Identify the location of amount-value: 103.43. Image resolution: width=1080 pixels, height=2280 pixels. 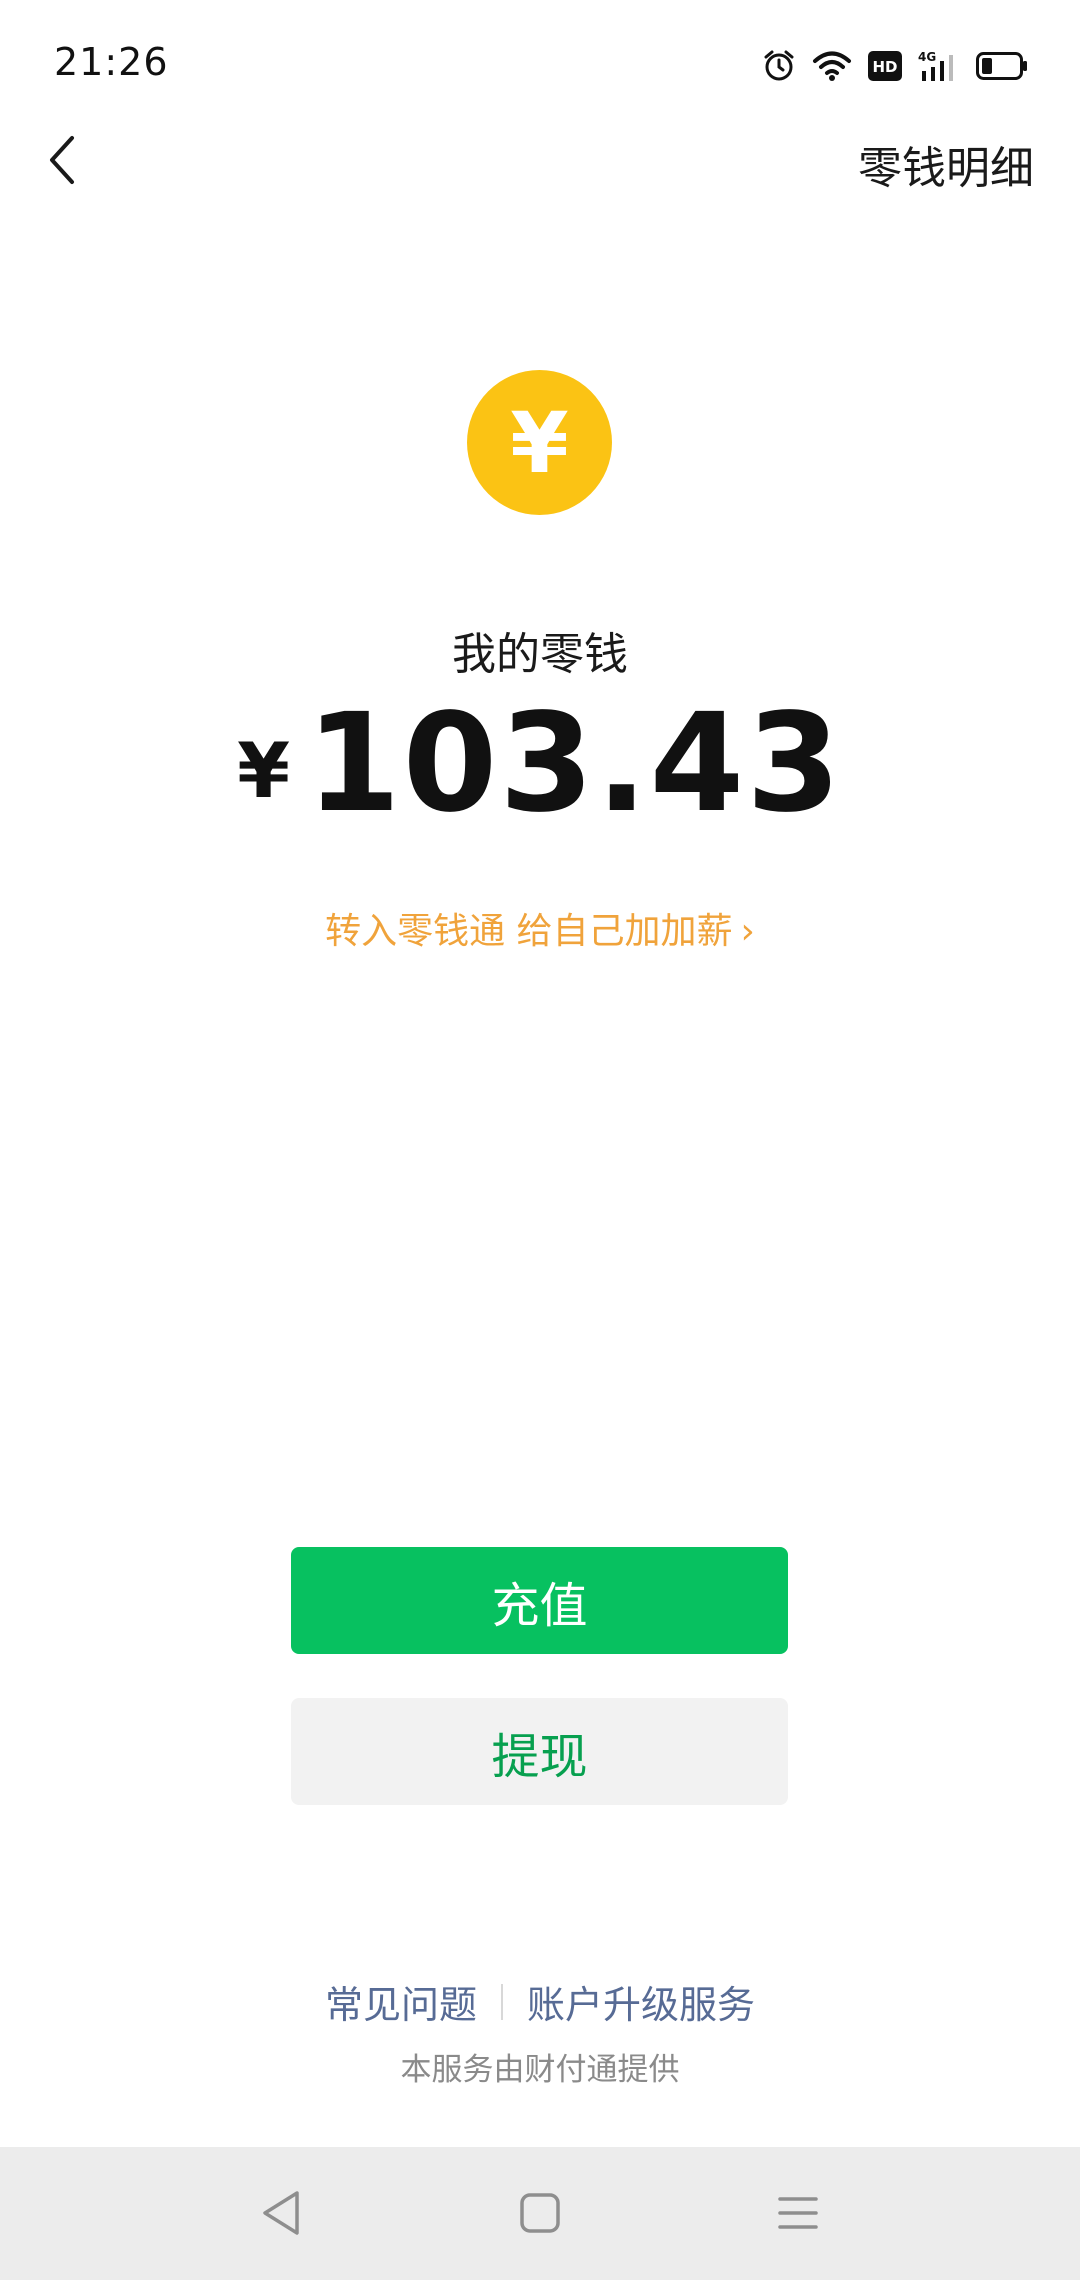
(574, 764).